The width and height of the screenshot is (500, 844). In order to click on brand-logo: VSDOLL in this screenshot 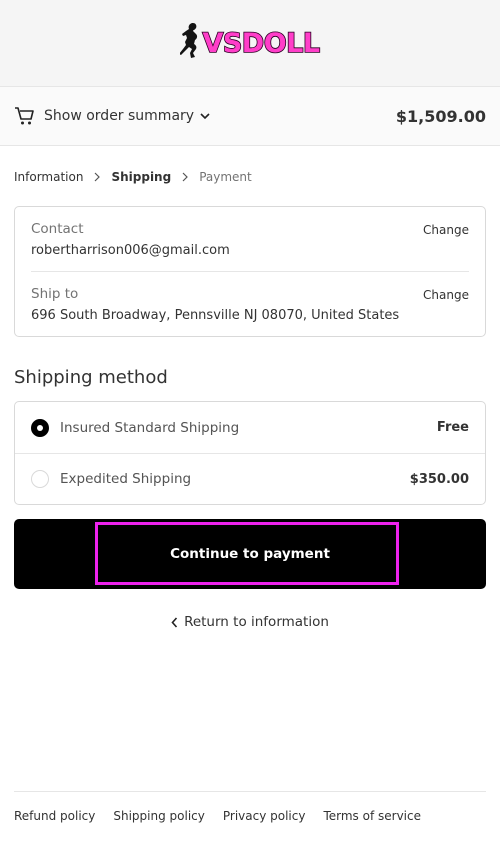, I will do `click(250, 43)`.